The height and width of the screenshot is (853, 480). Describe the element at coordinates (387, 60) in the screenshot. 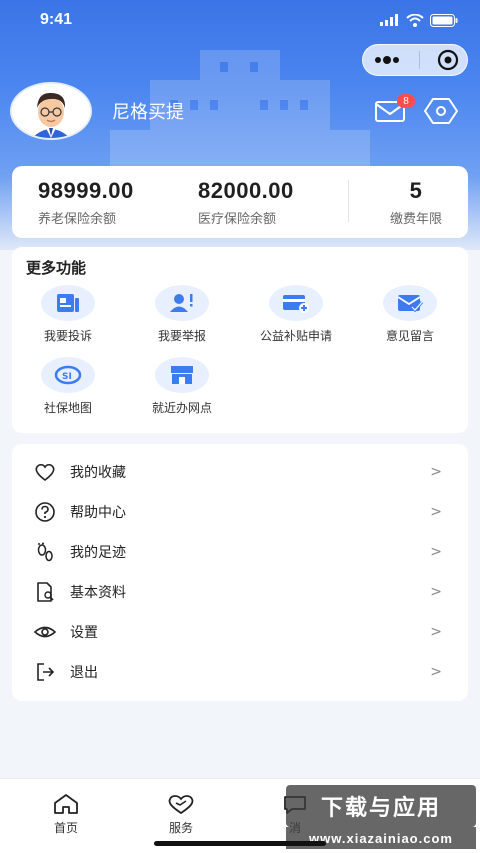

I see `more-dots-icon` at that location.